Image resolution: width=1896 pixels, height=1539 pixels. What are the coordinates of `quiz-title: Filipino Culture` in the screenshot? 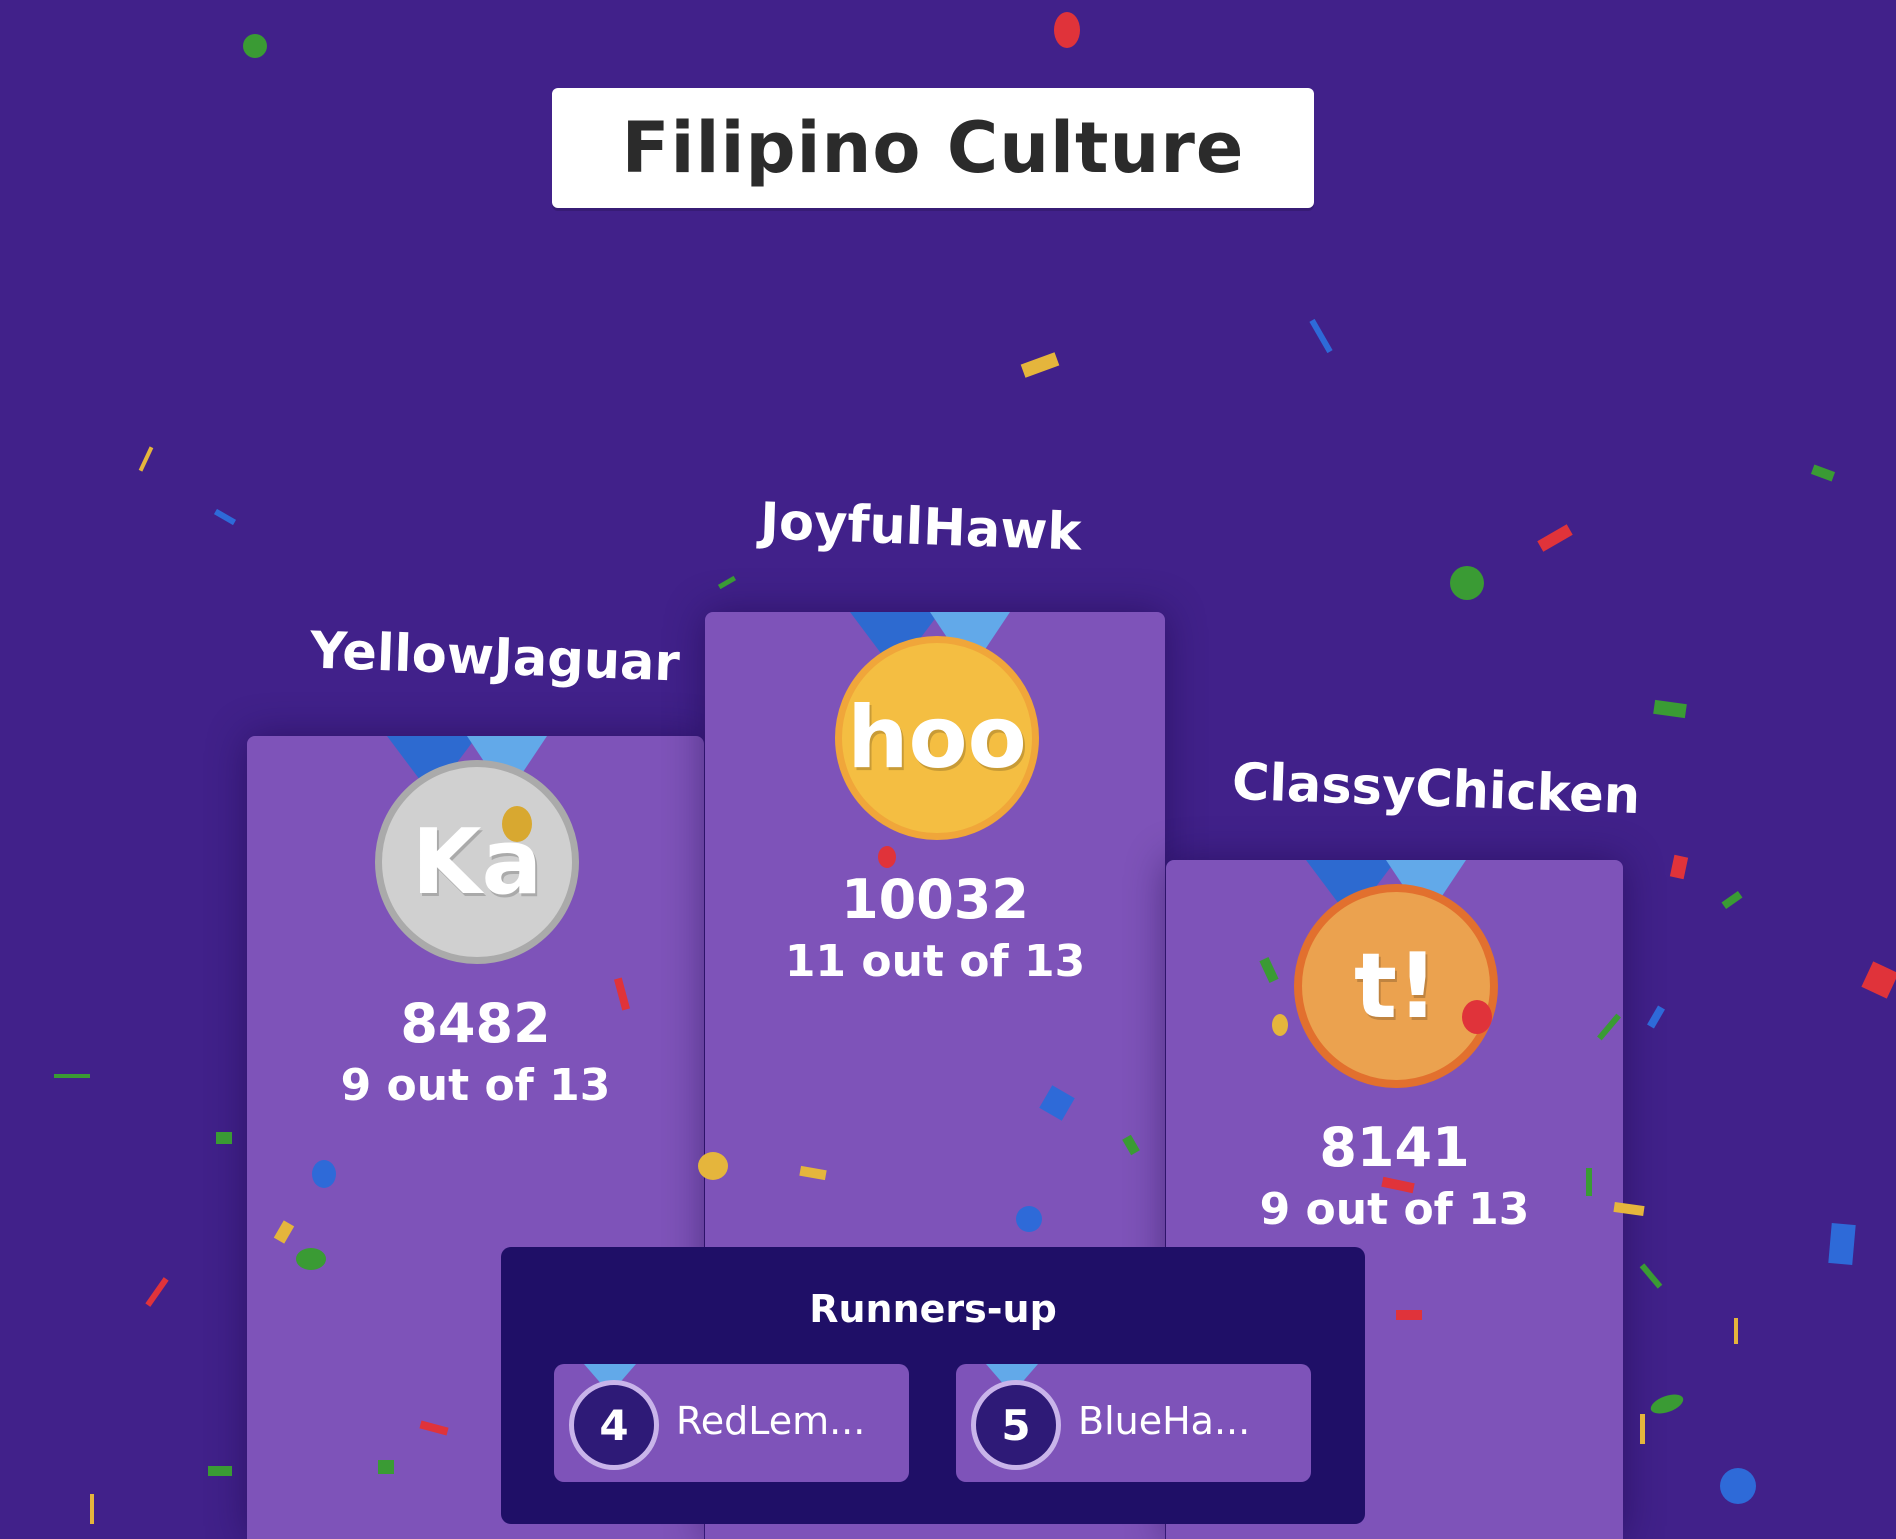 It's located at (933, 148).